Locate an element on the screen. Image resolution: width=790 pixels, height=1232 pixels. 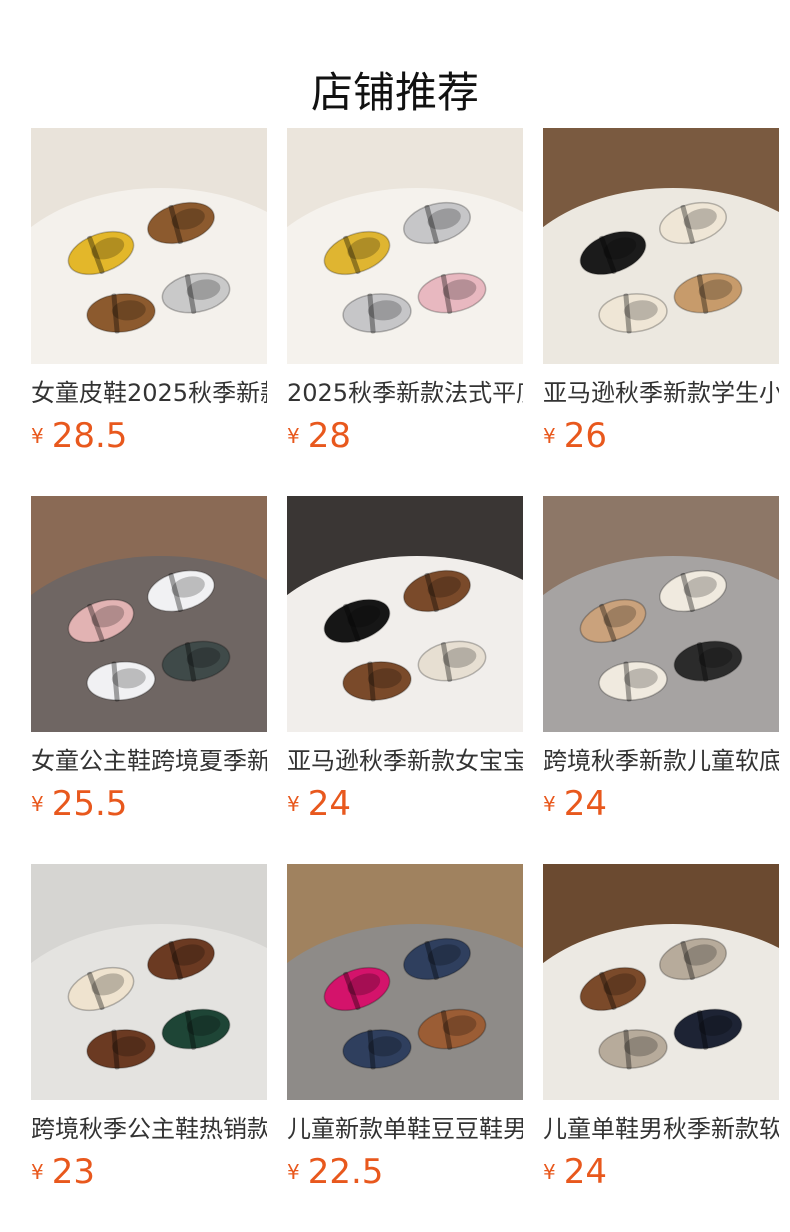
product-photo-sparkly-princess-sandals is located at coordinates (149, 614).